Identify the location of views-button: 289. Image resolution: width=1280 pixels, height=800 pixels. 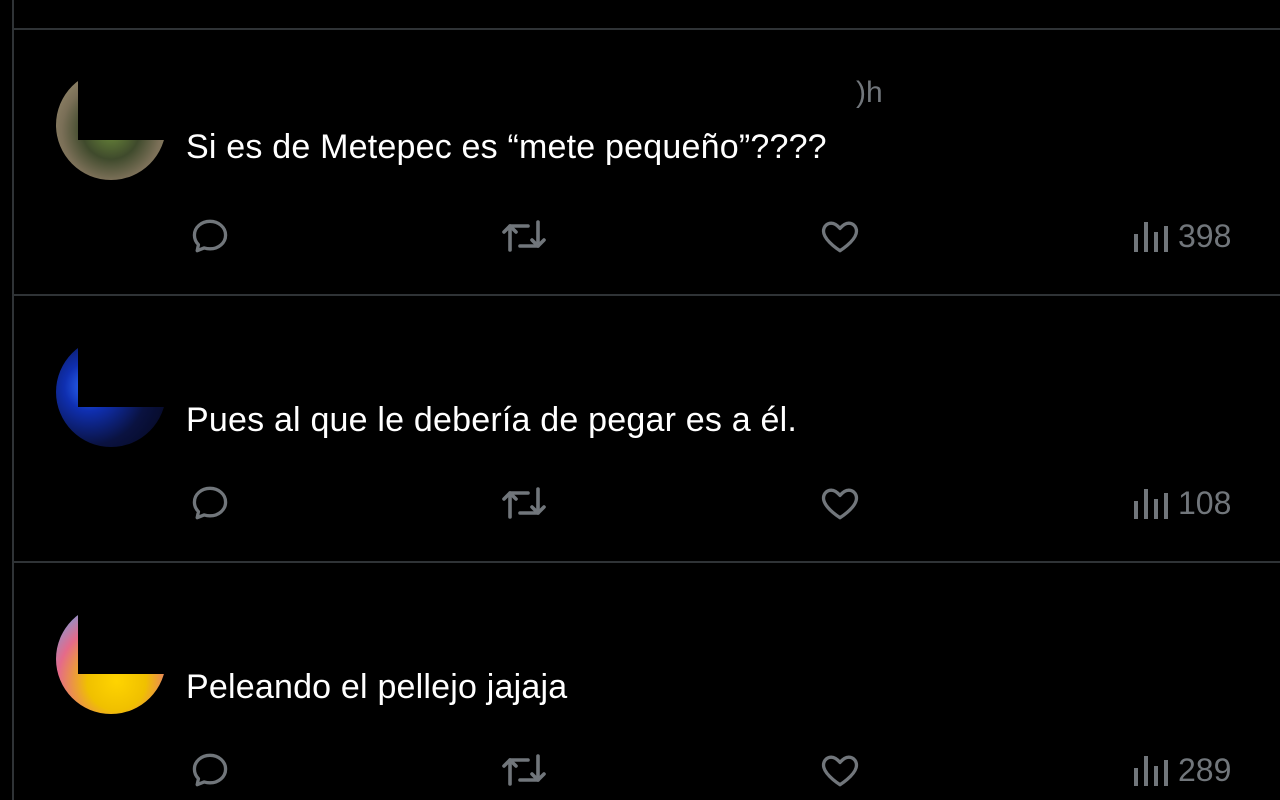
(1180, 770).